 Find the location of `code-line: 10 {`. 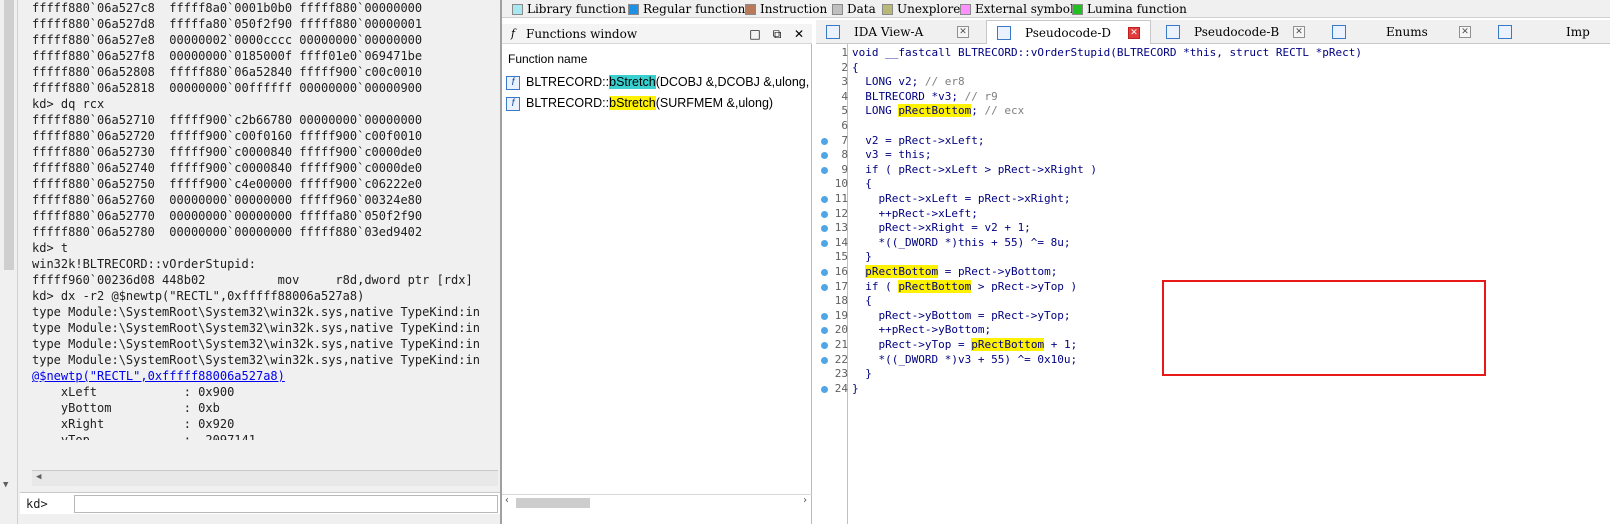

code-line: 10 { is located at coordinates (1213, 184).